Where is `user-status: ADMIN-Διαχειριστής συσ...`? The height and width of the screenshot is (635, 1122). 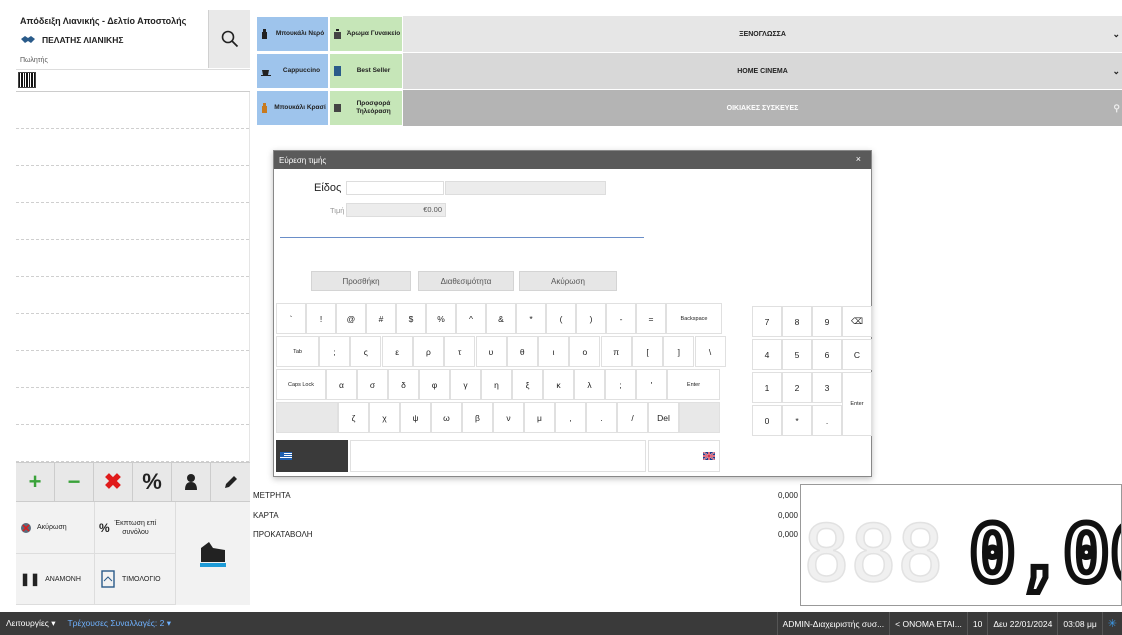 user-status: ADMIN-Διαχειριστής συσ... is located at coordinates (833, 623).